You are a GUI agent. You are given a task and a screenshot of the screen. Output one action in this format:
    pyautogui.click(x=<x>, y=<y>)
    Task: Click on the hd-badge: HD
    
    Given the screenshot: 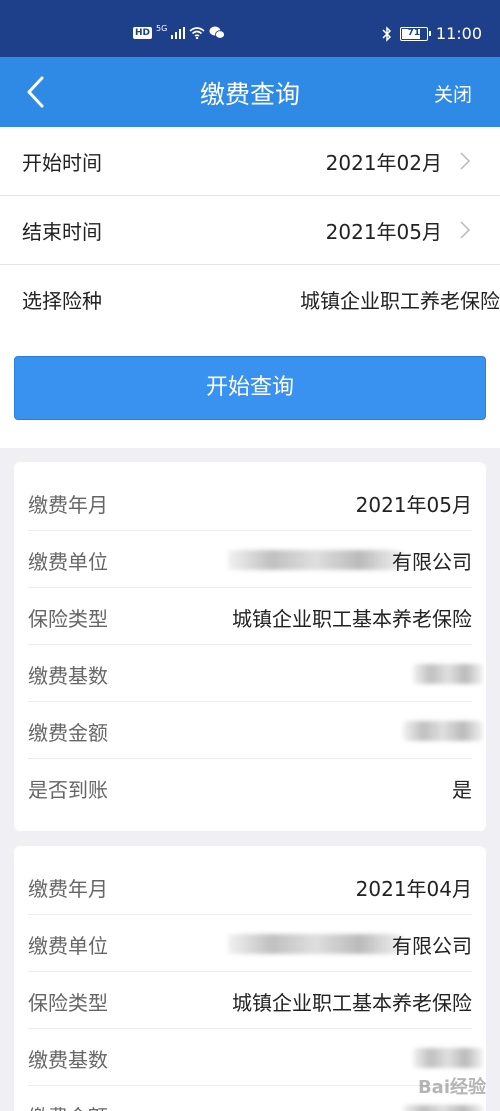 What is the action you would take?
    pyautogui.click(x=143, y=32)
    